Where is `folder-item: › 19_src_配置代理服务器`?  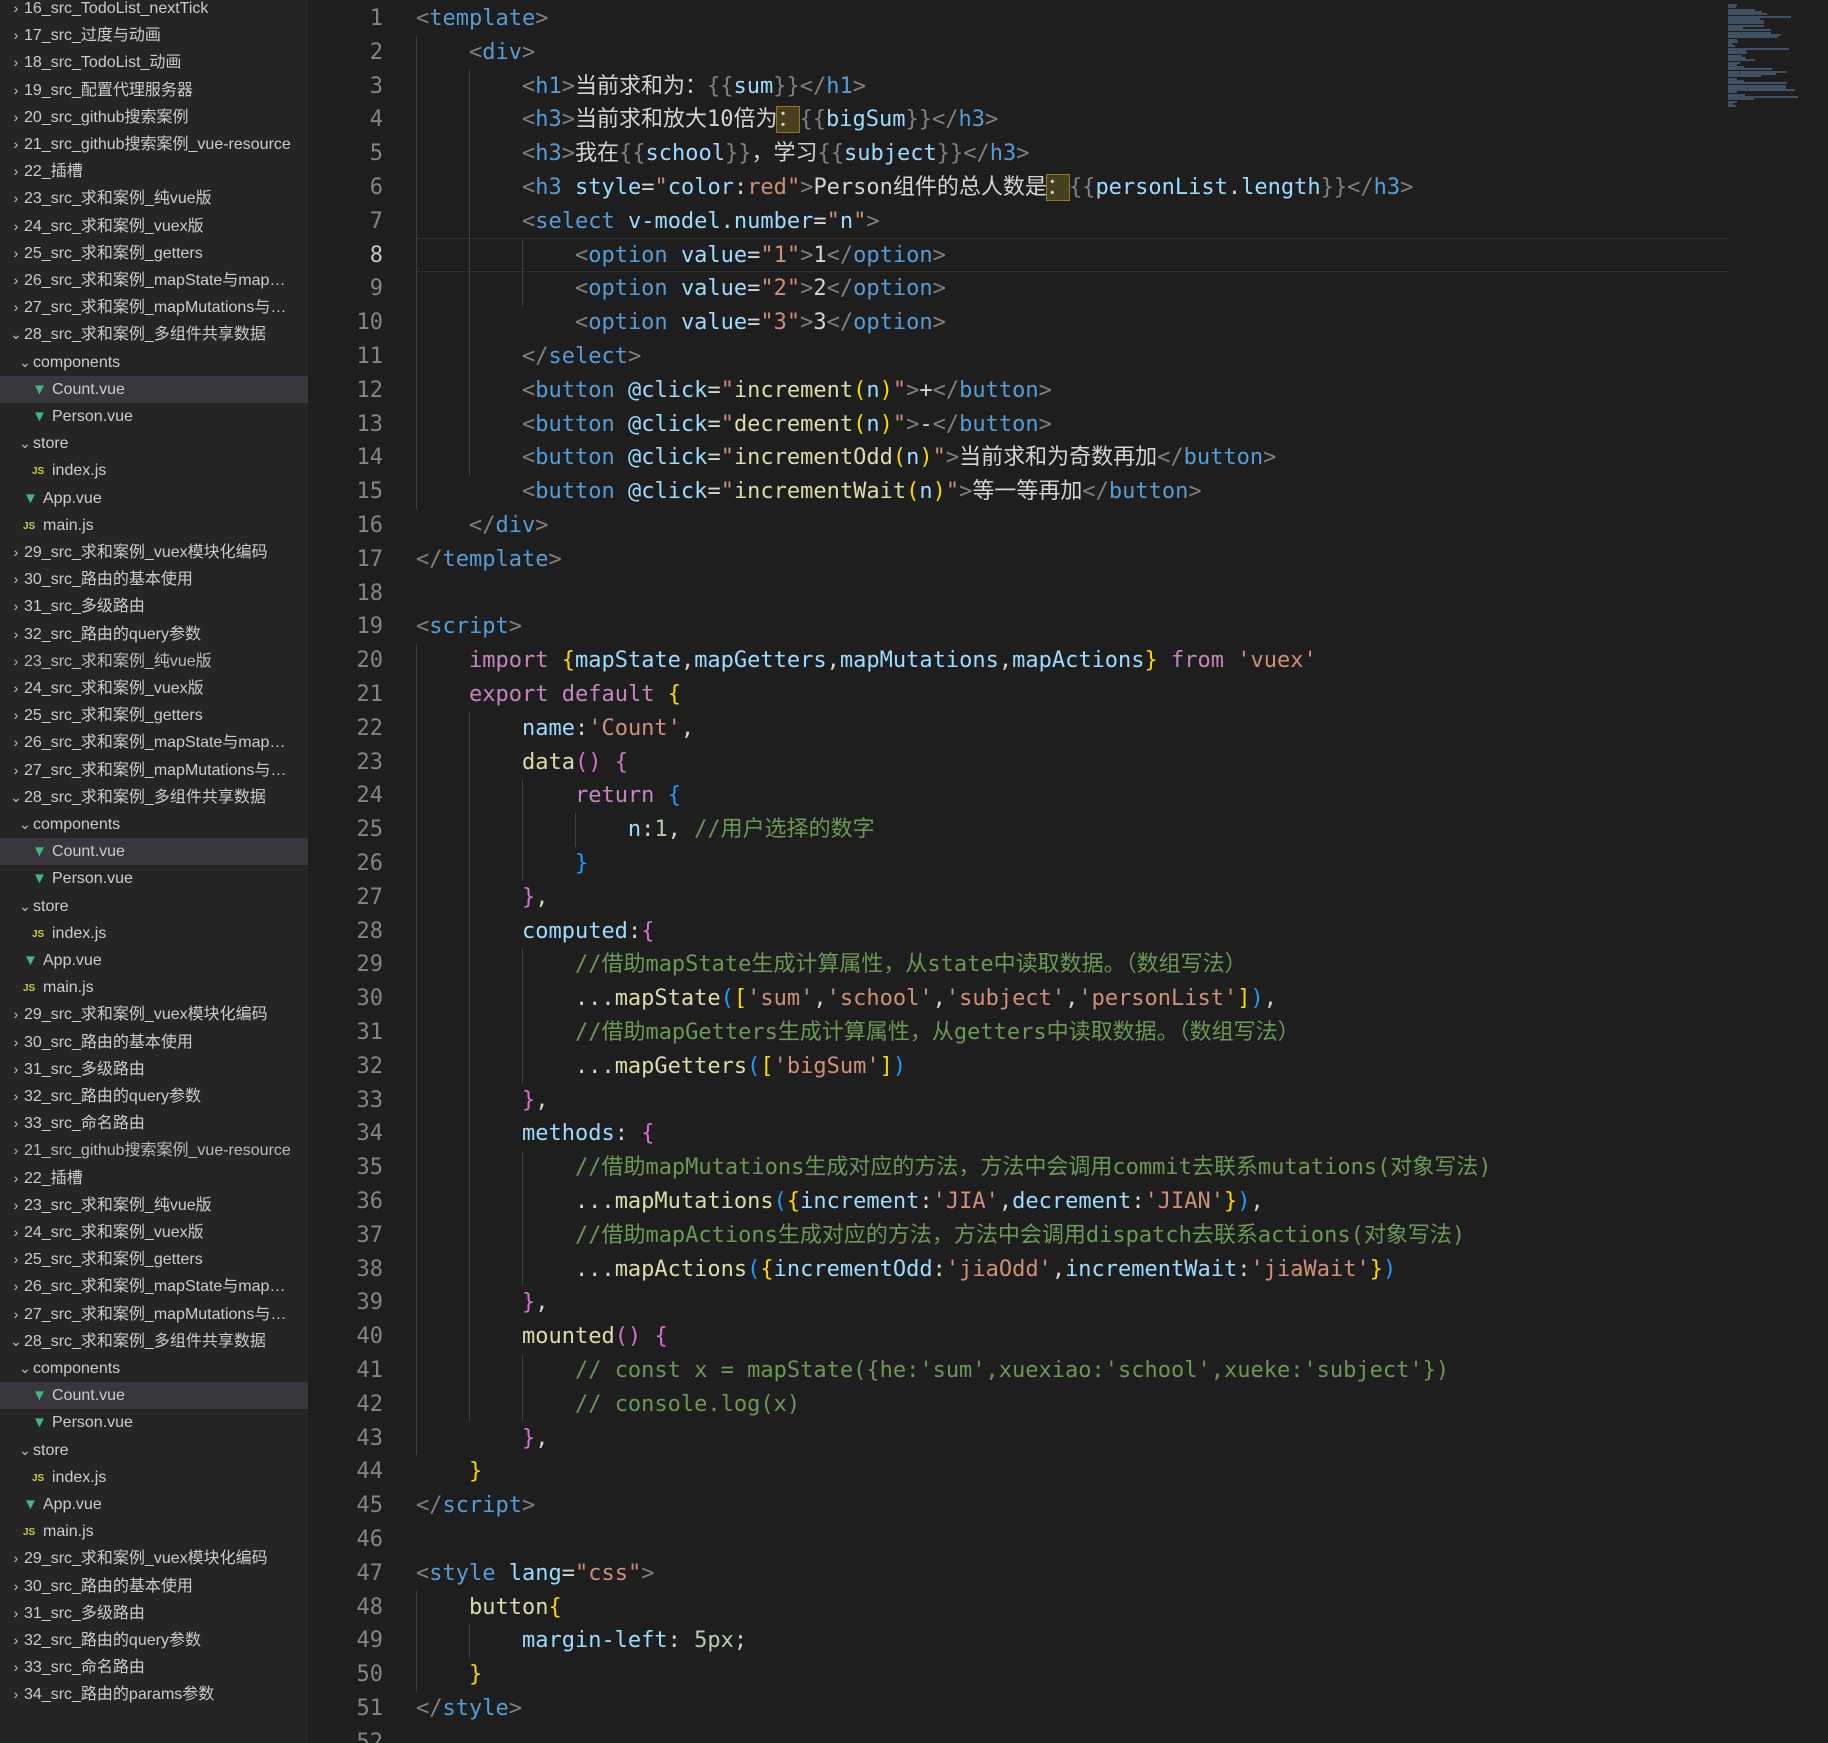
folder-item: › 19_src_配置代理服务器 is located at coordinates (154, 90).